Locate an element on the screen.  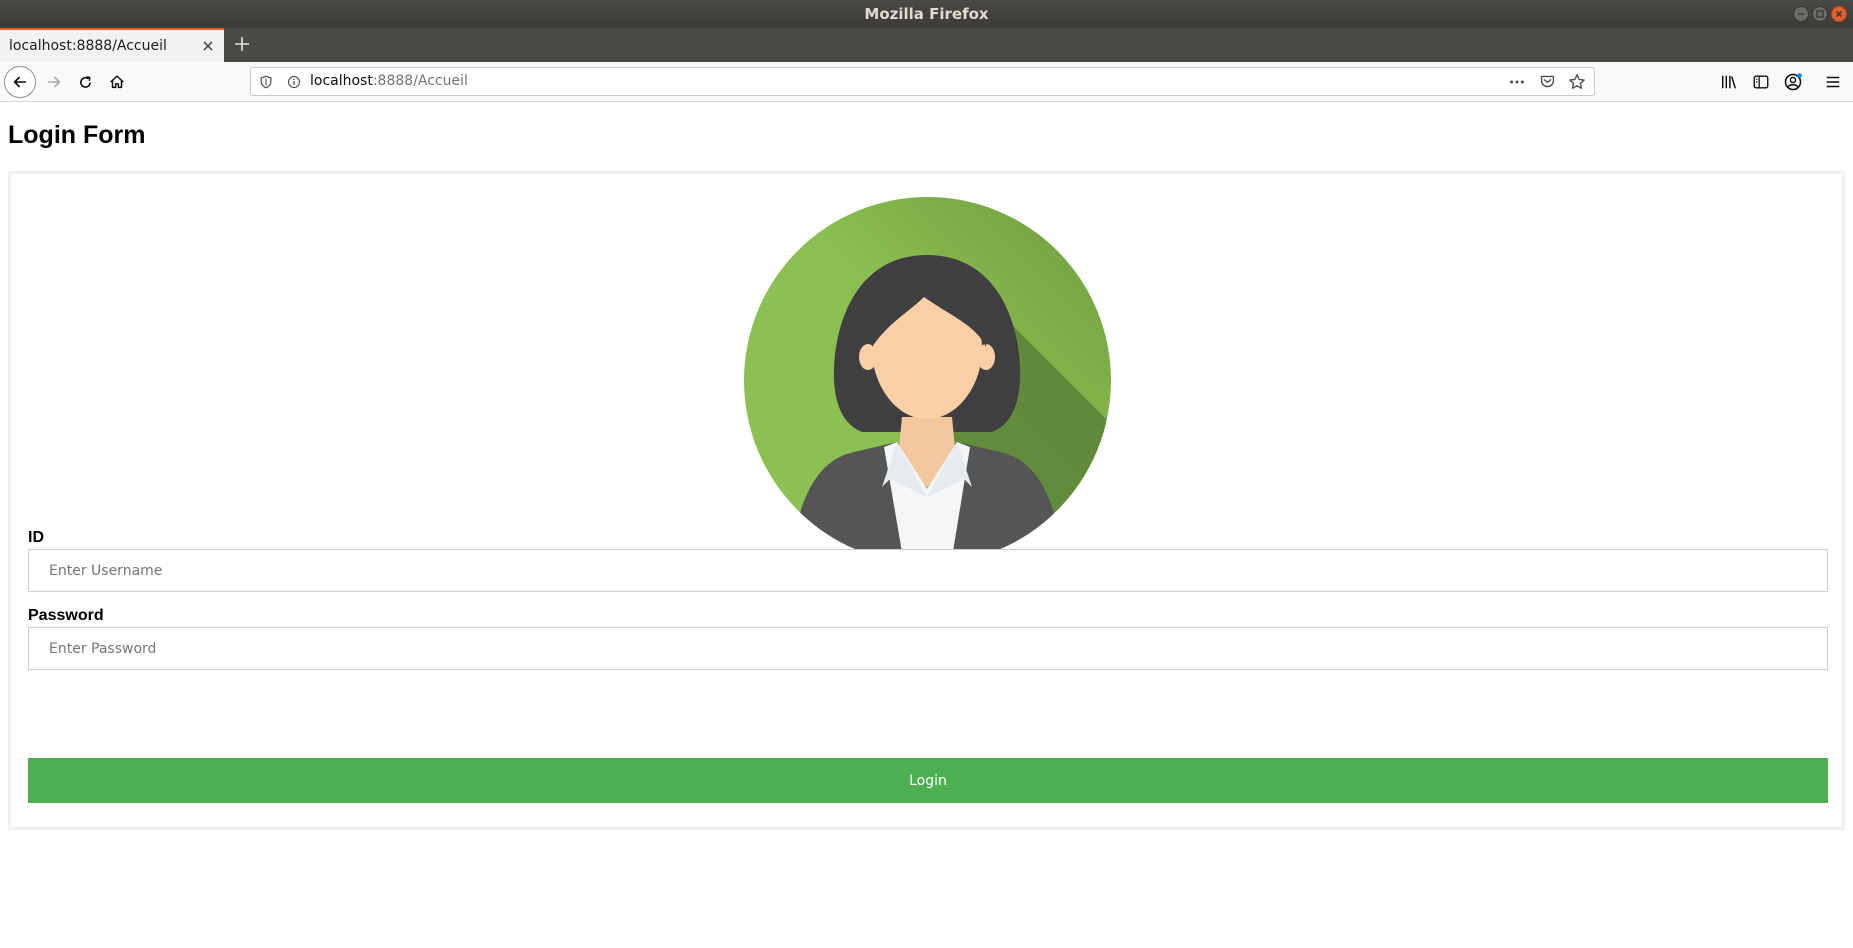
username-input is located at coordinates (928, 570).